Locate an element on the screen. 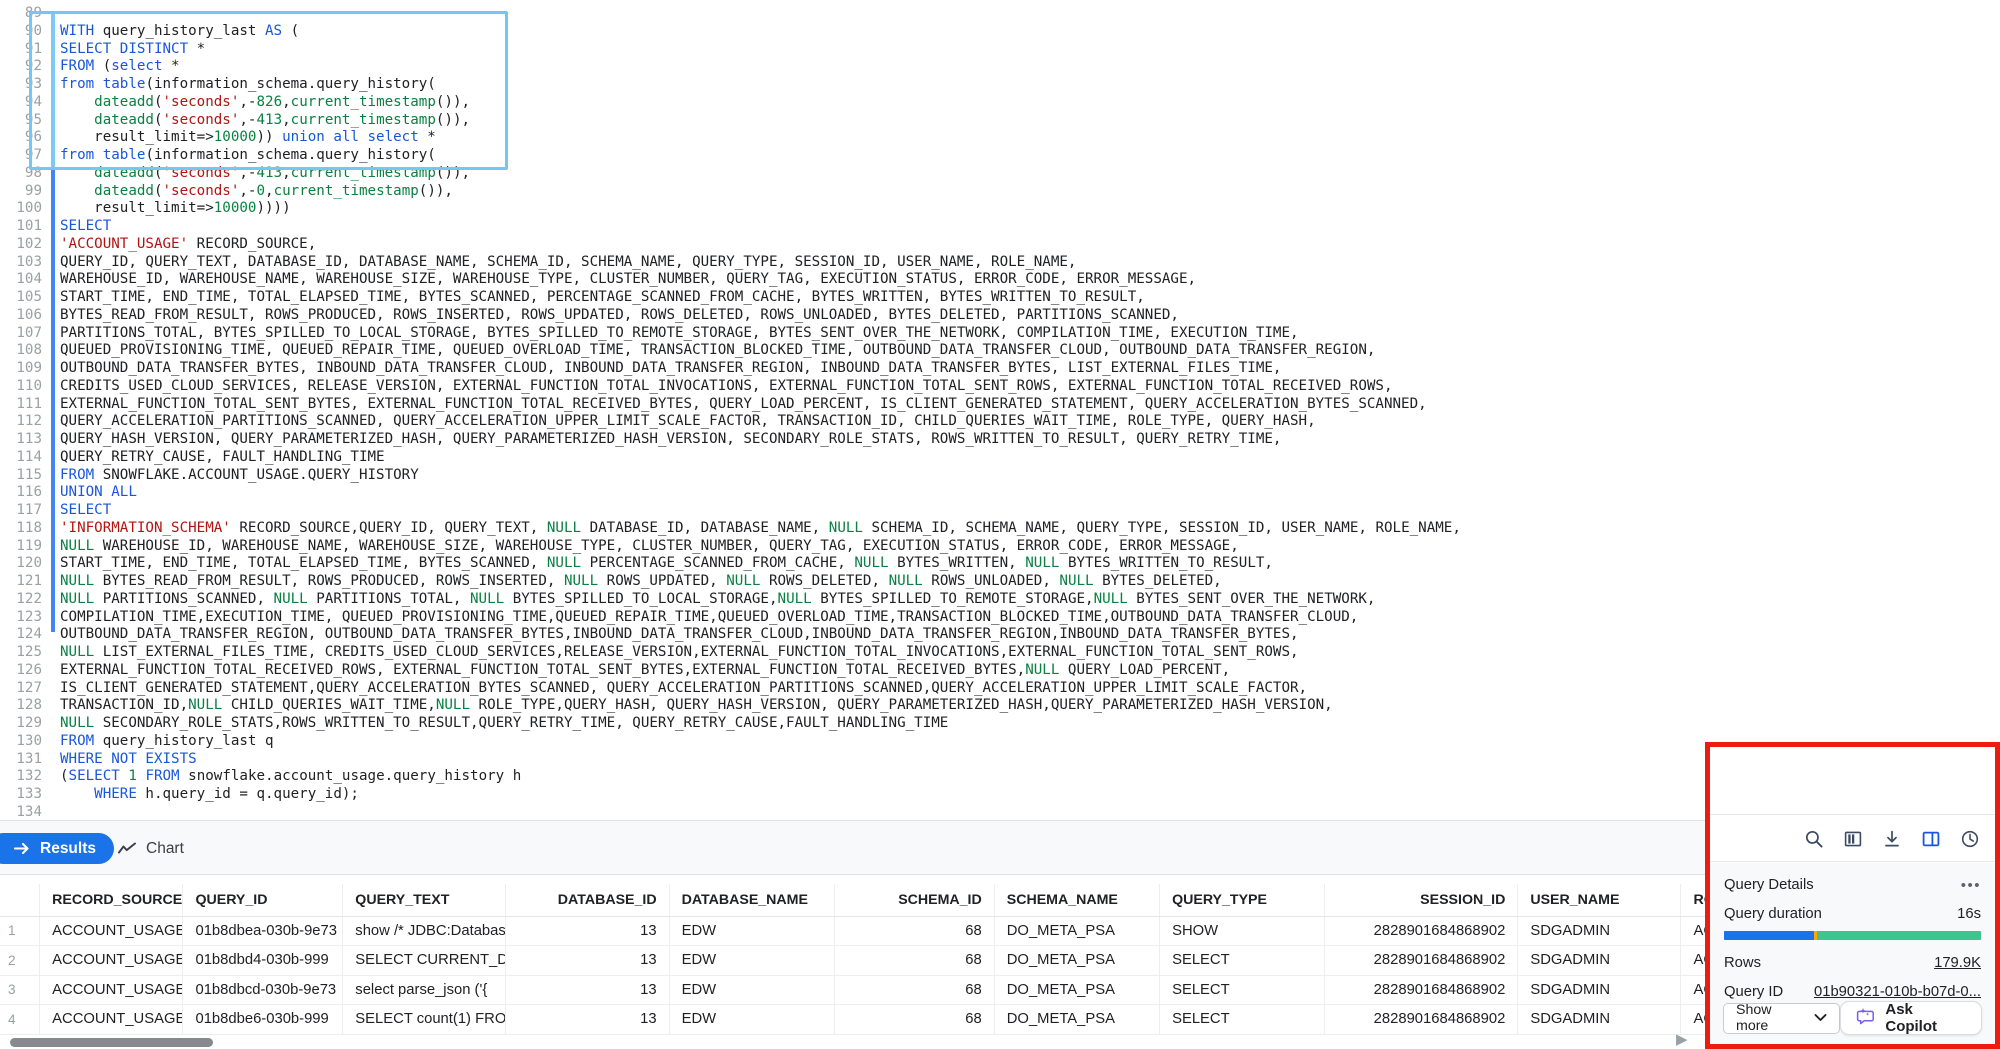 This screenshot has height=1049, width=2000. column-header-database_name: DATABASE_NAME is located at coordinates (752, 900).